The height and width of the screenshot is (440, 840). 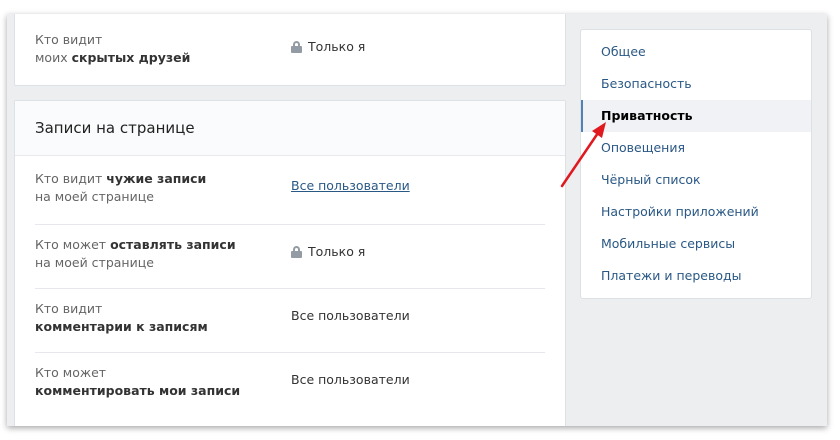 I want to click on section-title: Записи на странице, so click(x=115, y=128).